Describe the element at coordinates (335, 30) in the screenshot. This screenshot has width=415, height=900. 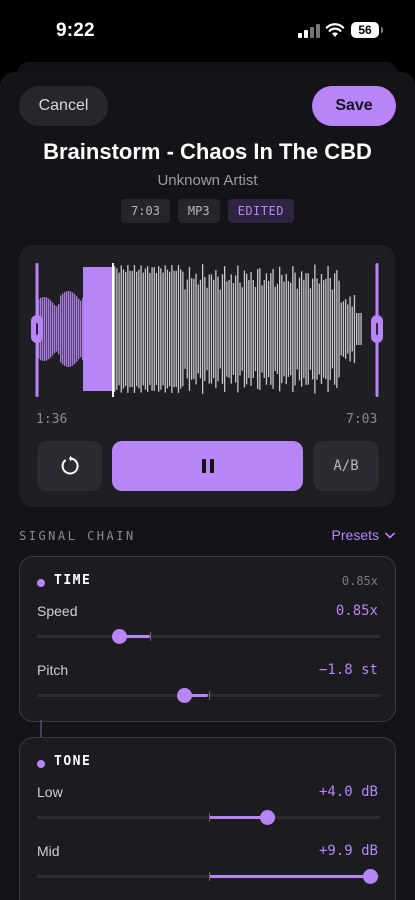
I see `wifi-icon` at that location.